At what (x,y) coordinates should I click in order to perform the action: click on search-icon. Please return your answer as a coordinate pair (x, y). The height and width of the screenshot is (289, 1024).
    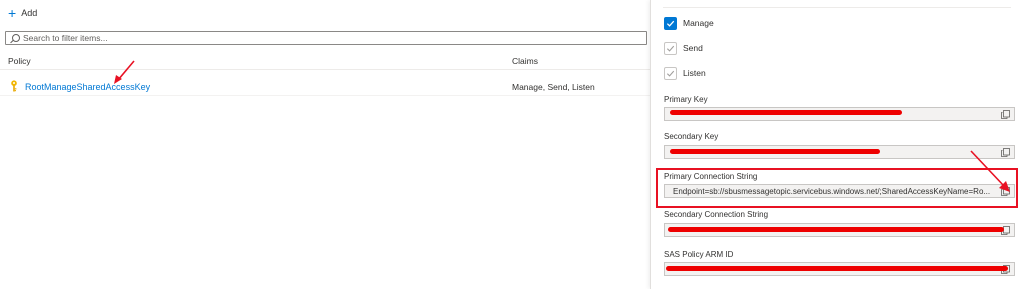
    Looking at the image, I should click on (15, 38).